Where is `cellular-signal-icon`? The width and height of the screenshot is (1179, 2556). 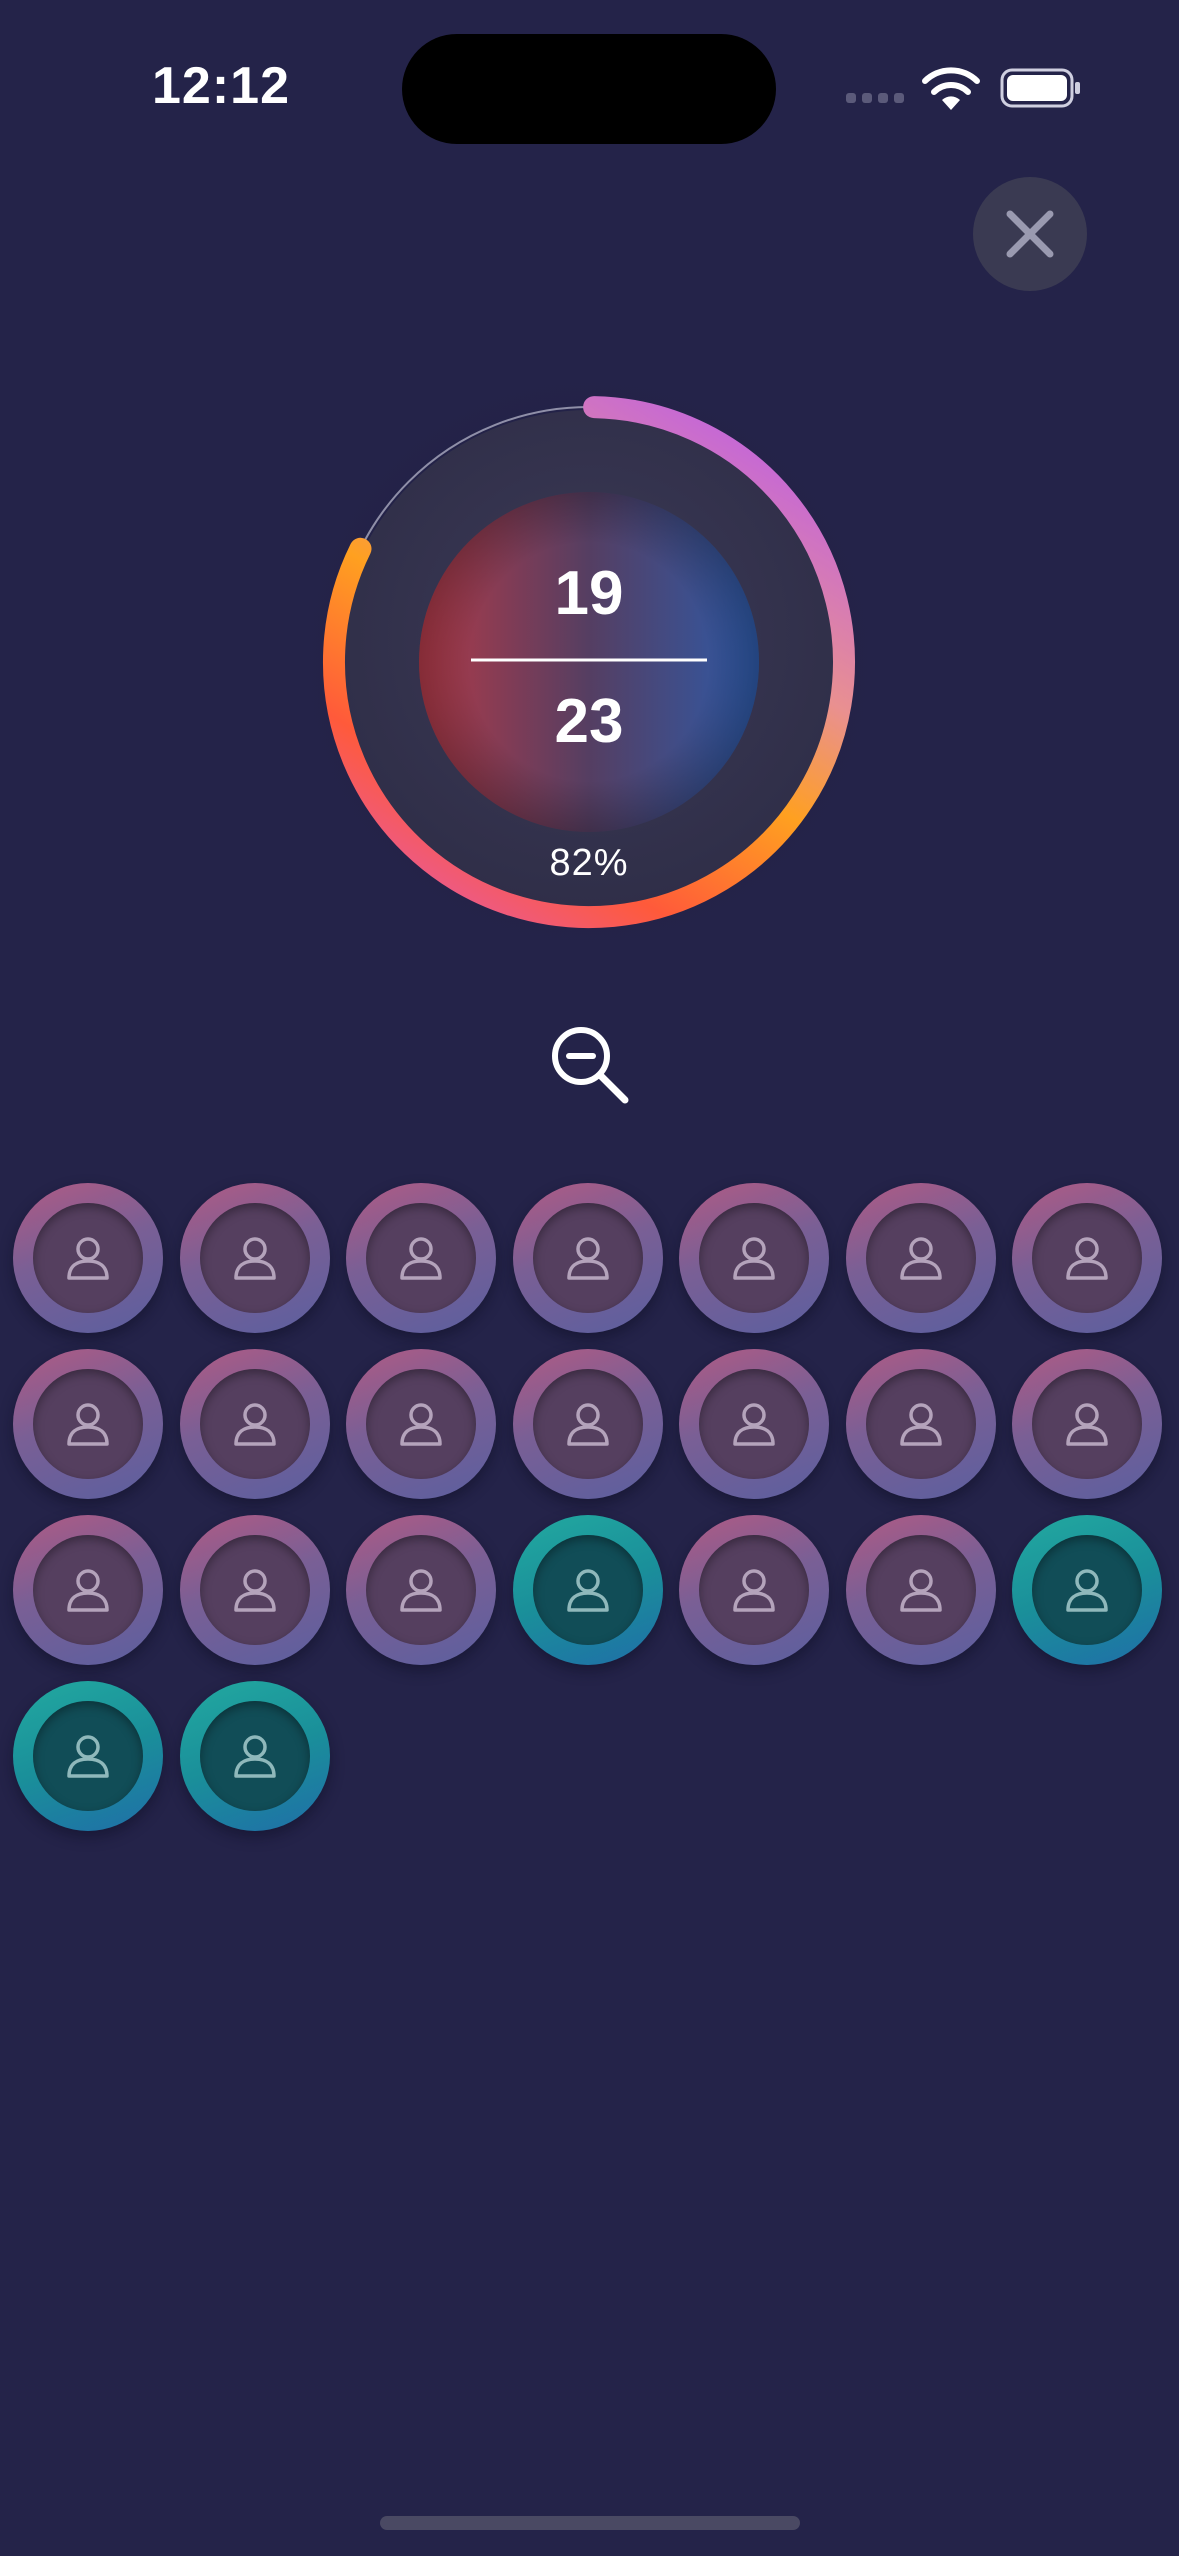
cellular-signal-icon is located at coordinates (875, 98).